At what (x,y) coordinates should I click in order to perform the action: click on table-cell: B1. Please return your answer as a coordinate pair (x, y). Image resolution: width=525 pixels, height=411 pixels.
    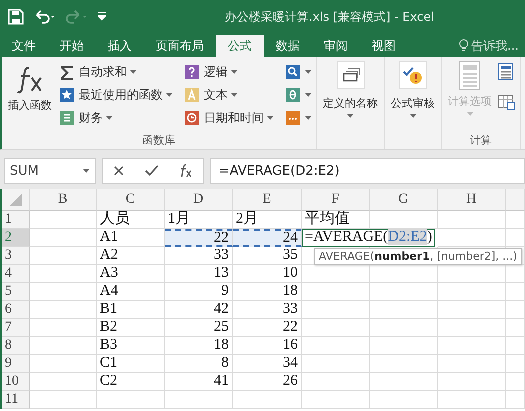
    Looking at the image, I should click on (131, 310).